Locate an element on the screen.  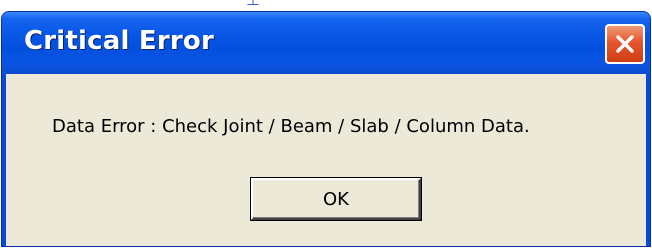
ok-button-label: OK is located at coordinates (336, 199).